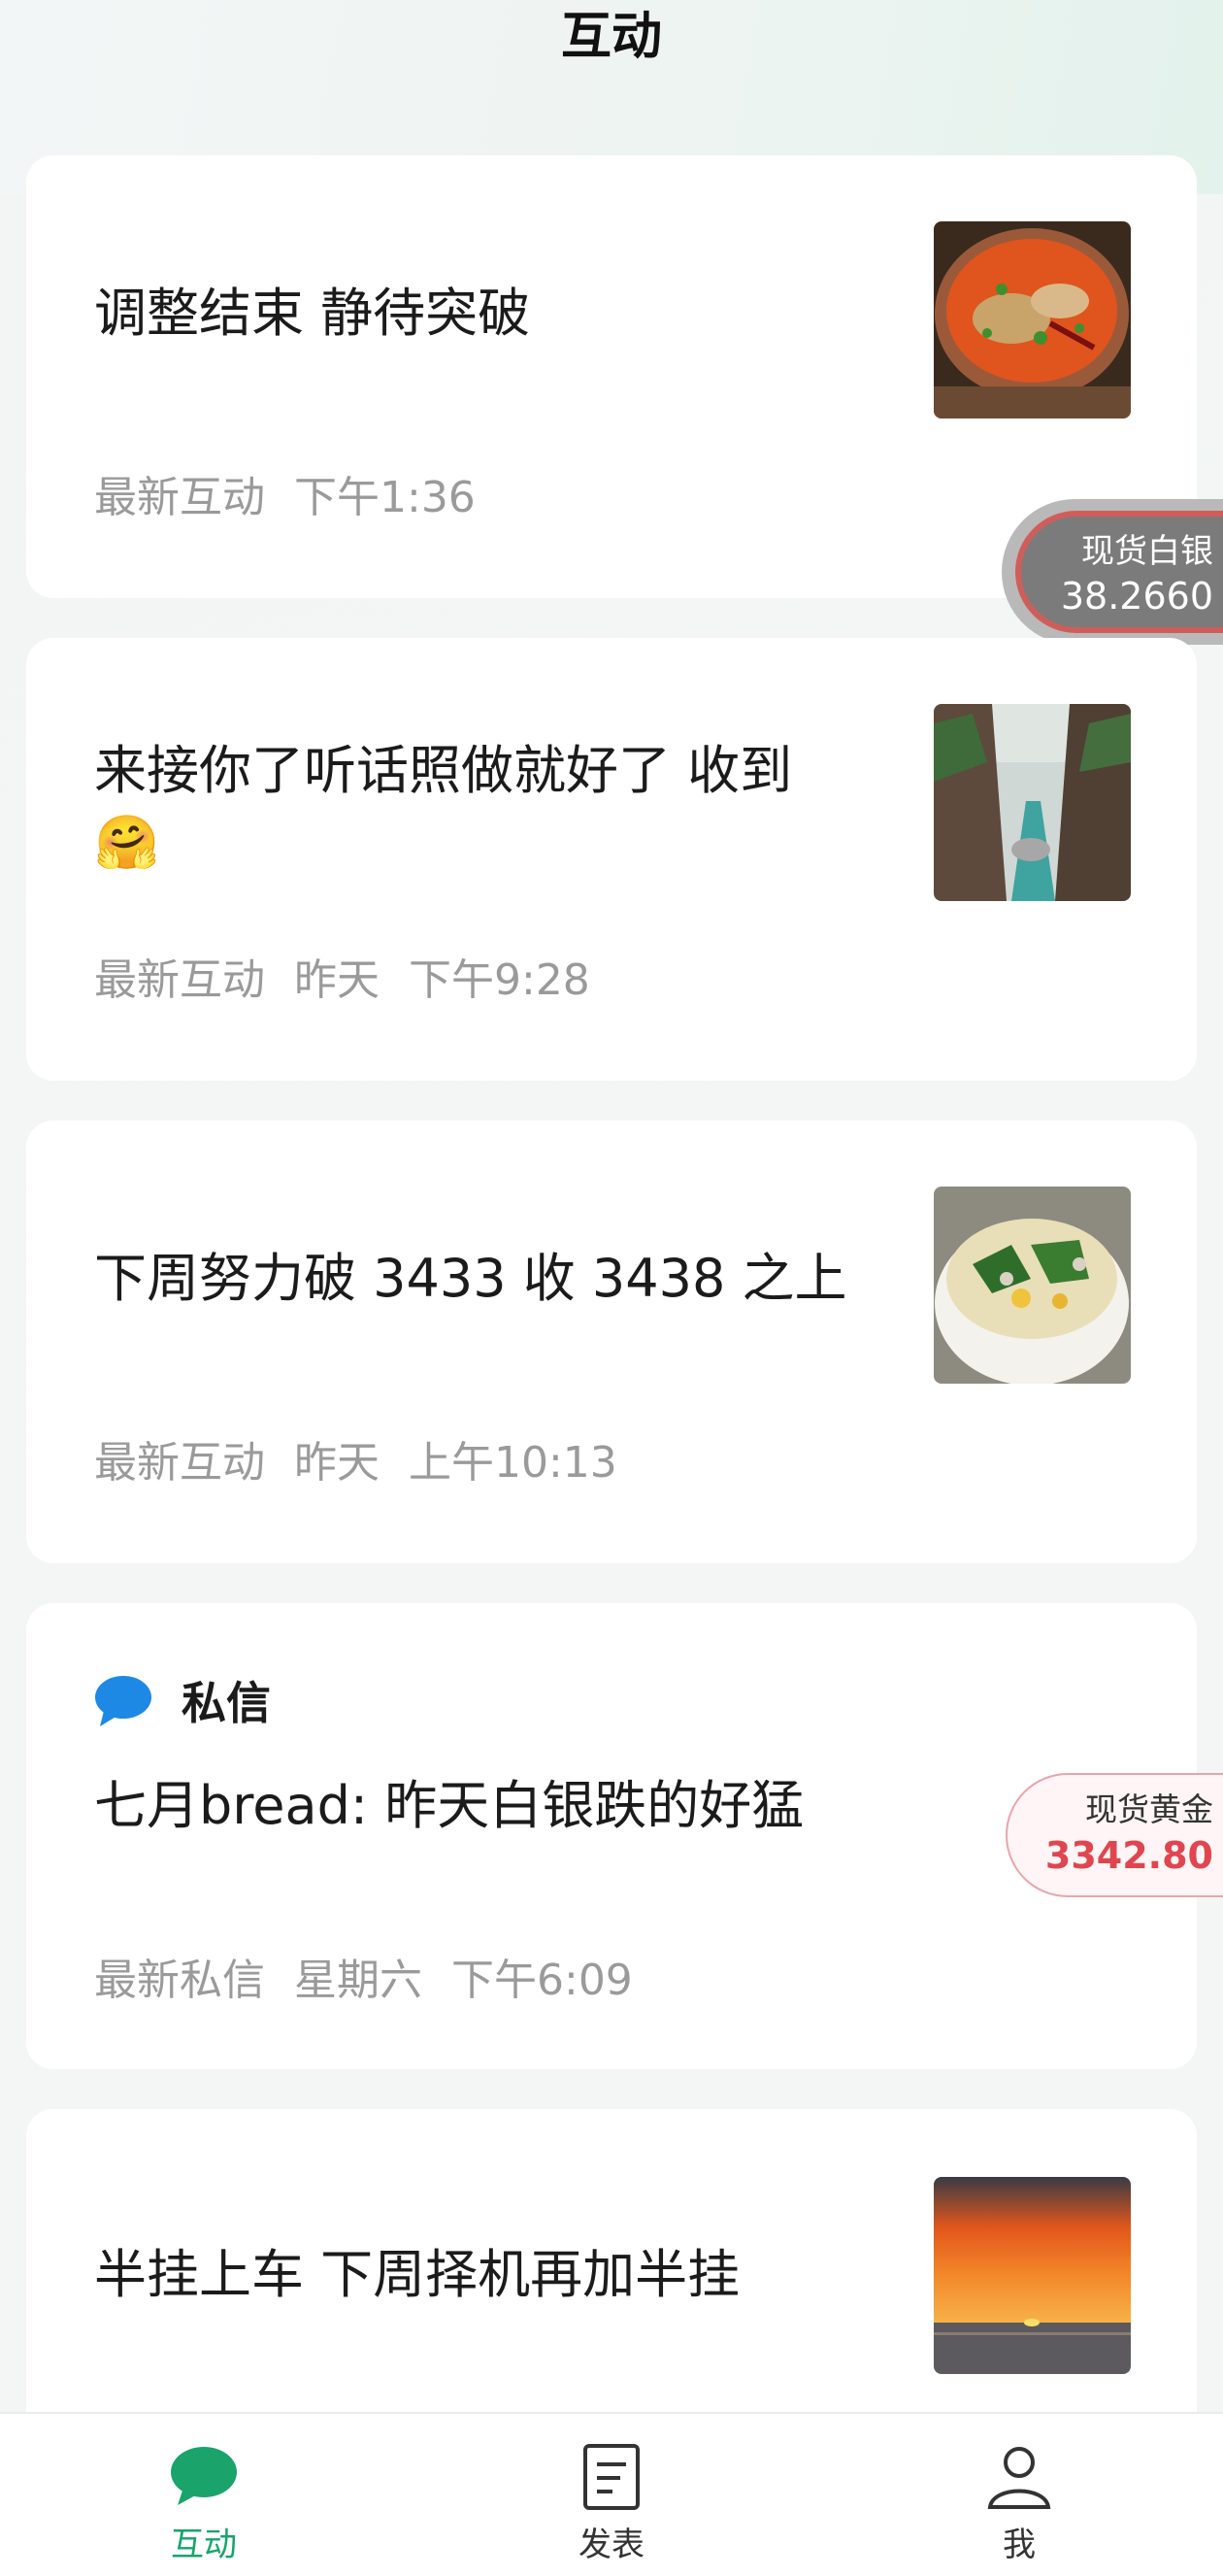  I want to click on card-title: 半挂上车 下周择机再加半挂, so click(417, 2274).